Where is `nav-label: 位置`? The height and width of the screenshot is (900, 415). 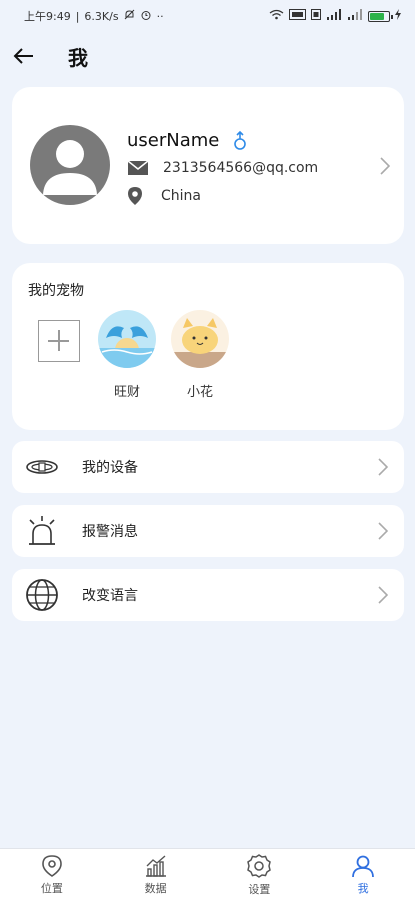
nav-label: 位置 is located at coordinates (51, 888).